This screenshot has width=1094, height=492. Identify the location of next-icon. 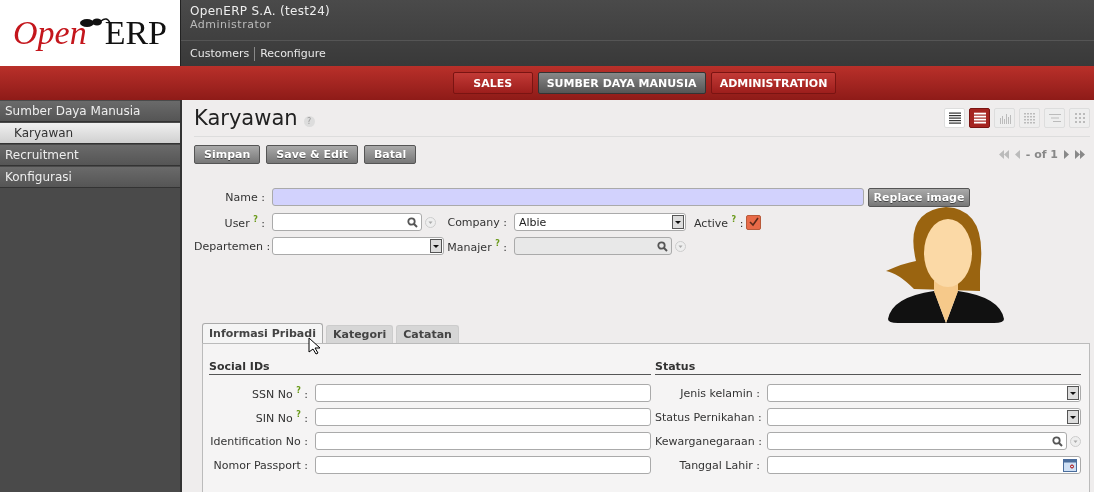
(1066, 154).